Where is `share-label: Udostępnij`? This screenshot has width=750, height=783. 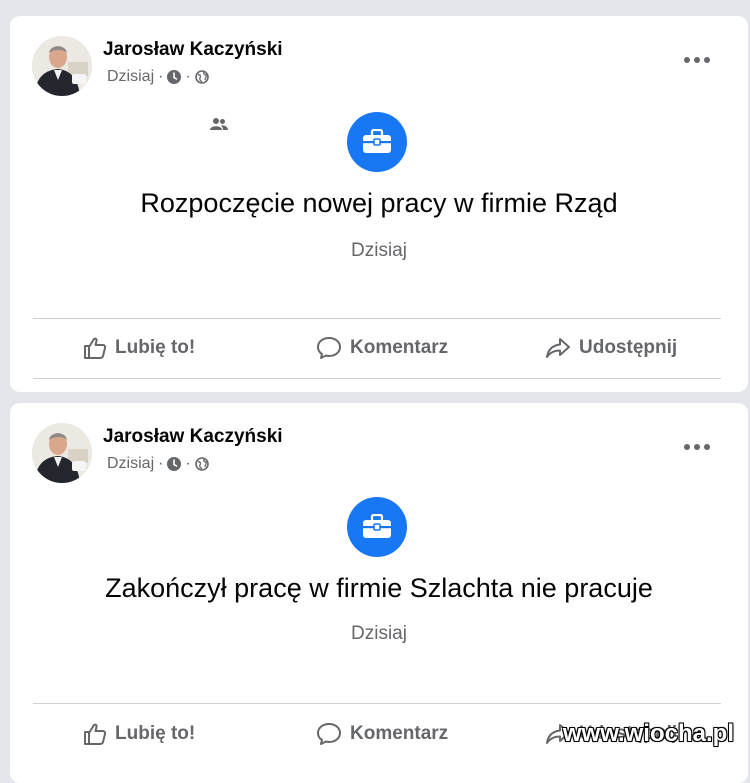
share-label: Udostępnij is located at coordinates (628, 347).